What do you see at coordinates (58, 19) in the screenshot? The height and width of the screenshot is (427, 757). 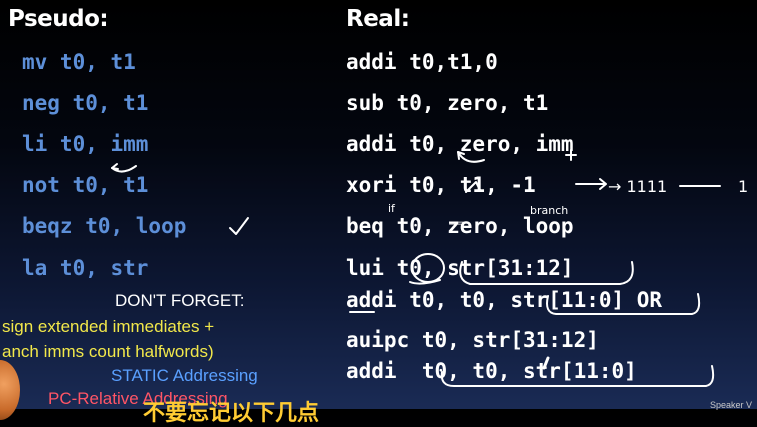 I see `pseudo-header: Pseudo:` at bounding box center [58, 19].